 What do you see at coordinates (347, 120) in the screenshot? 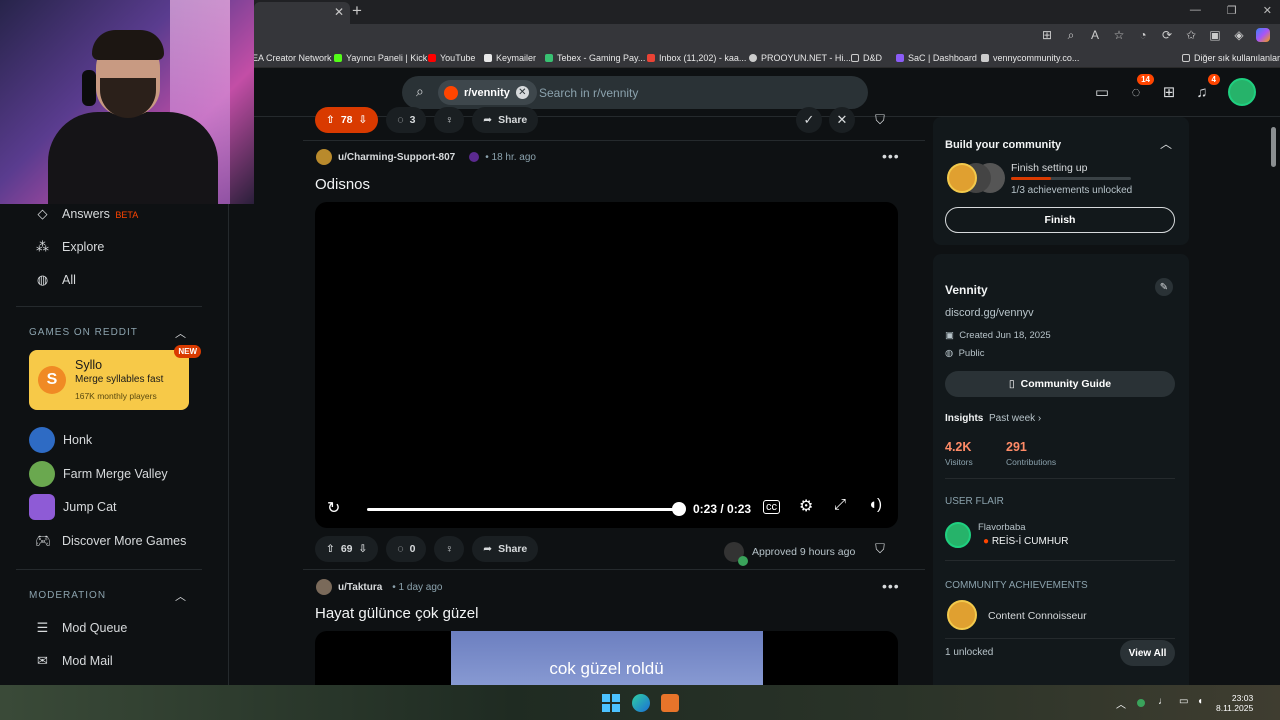
I see `vote-pill: ⇧ 78 ⇩` at bounding box center [347, 120].